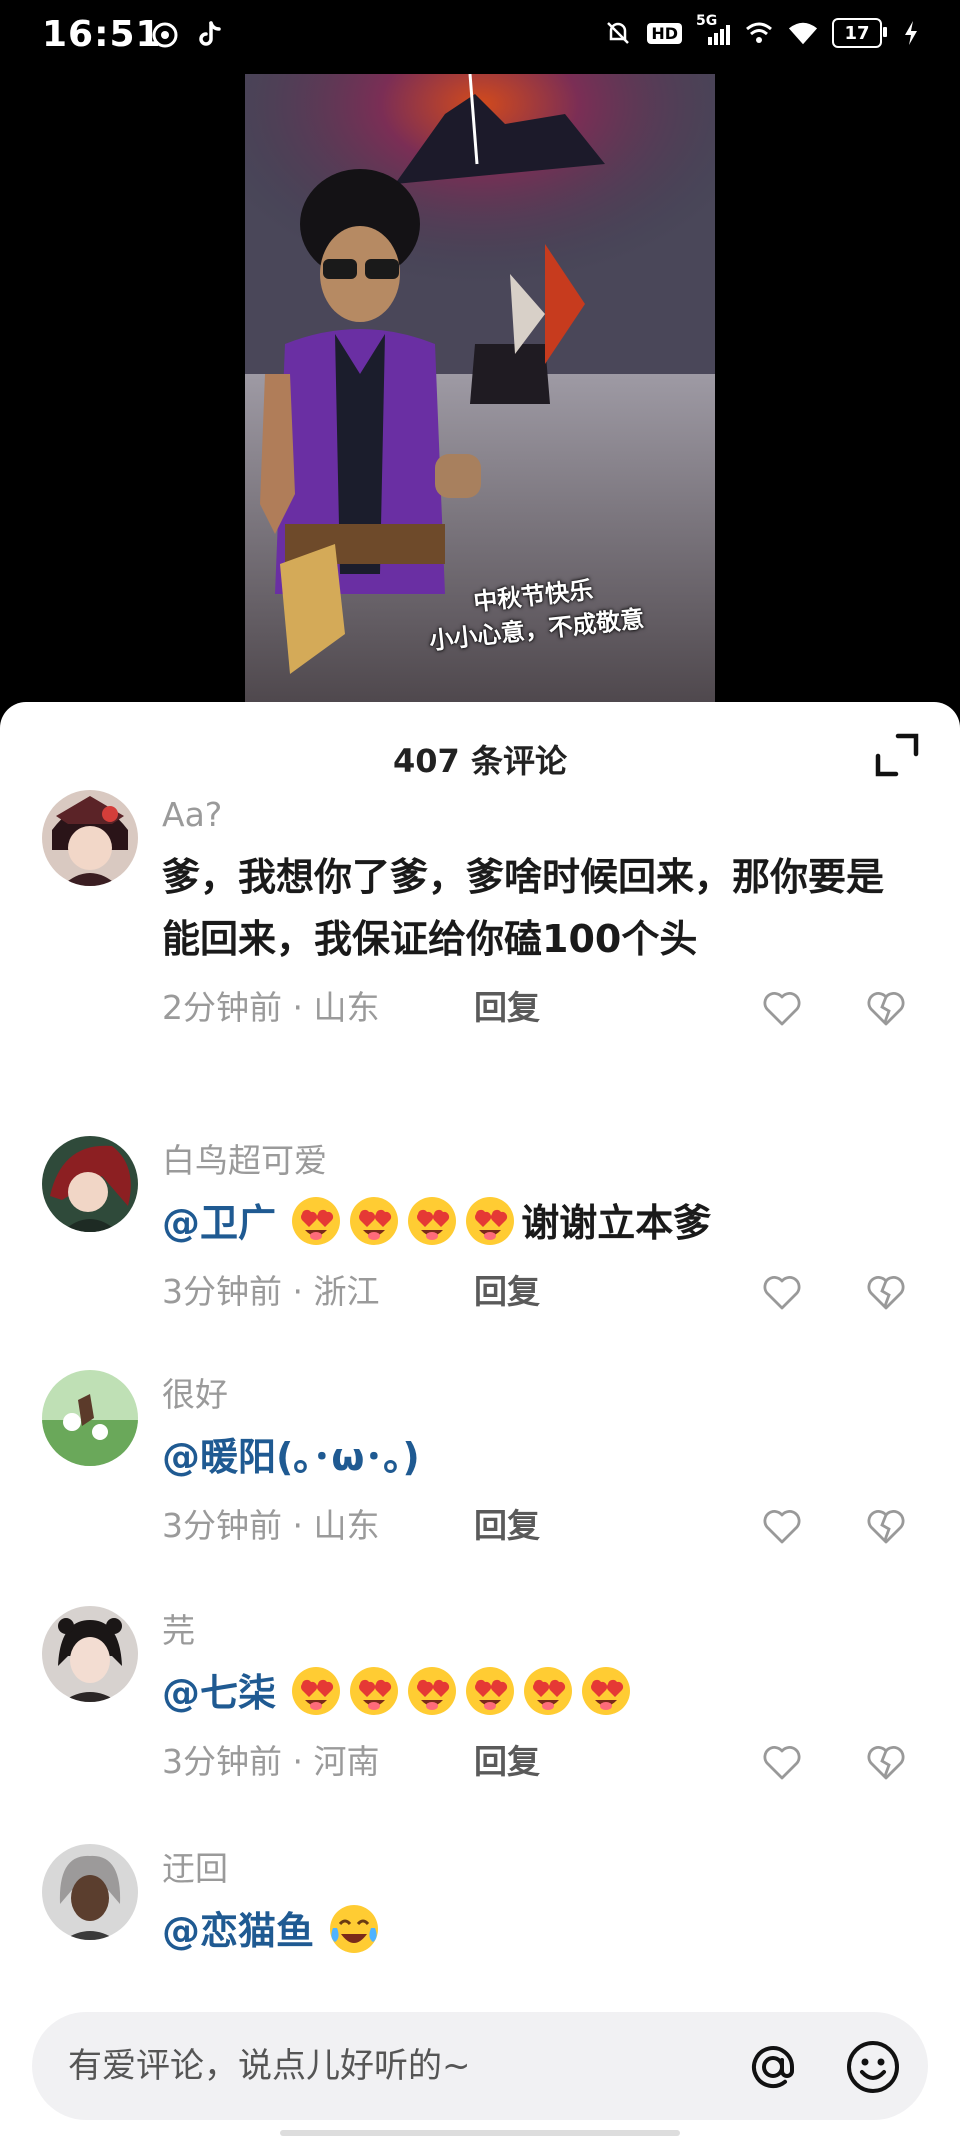 This screenshot has width=960, height=2140. Describe the element at coordinates (187, 35) in the screenshot. I see `status-notification-icons` at that location.